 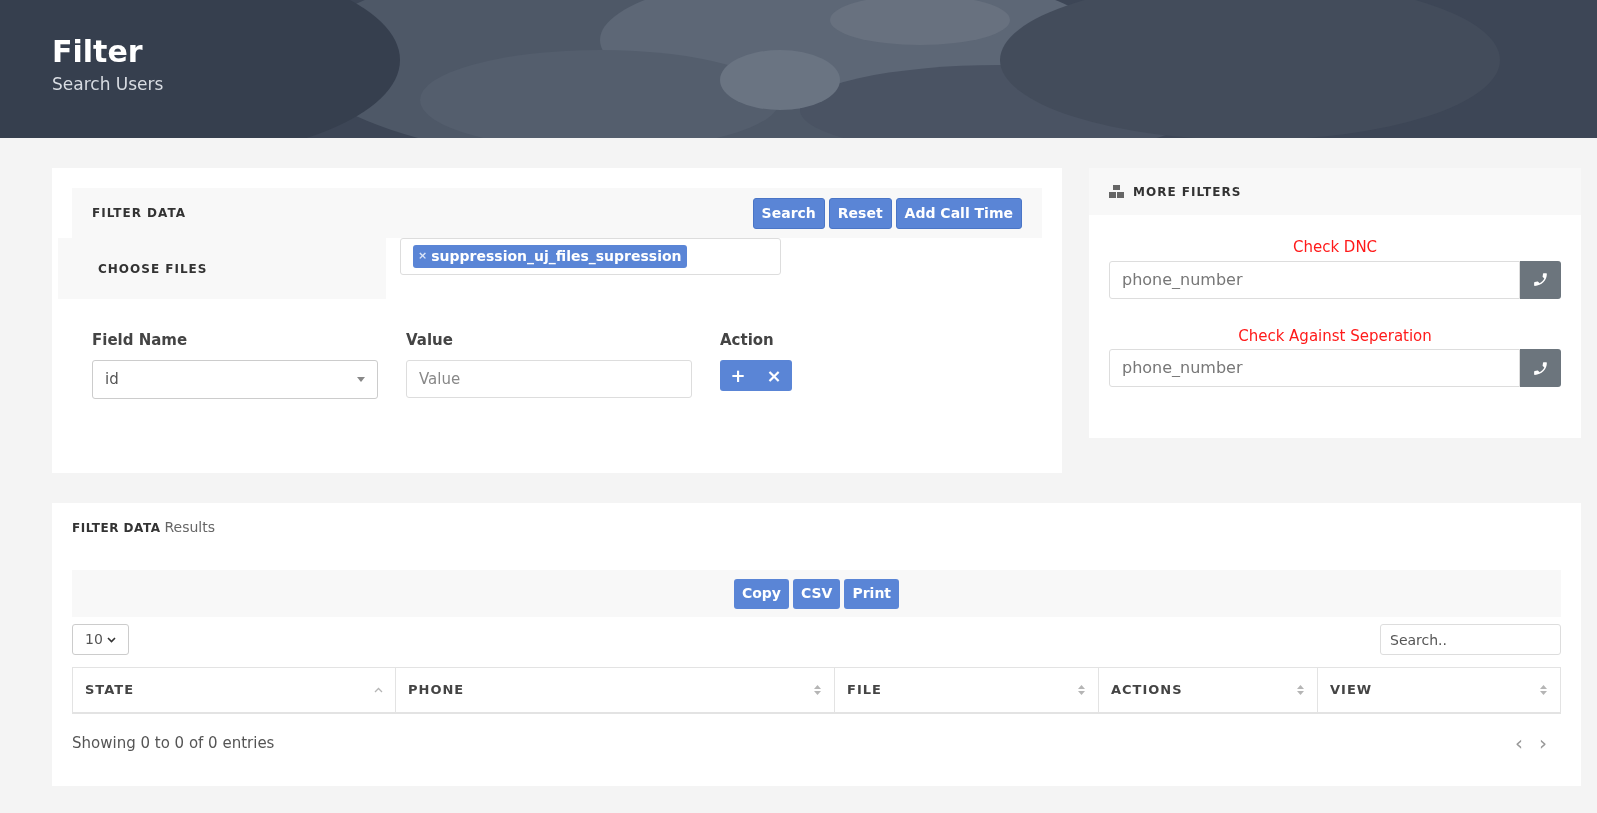 What do you see at coordinates (1335, 247) in the screenshot?
I see `check-label: Check DNC` at bounding box center [1335, 247].